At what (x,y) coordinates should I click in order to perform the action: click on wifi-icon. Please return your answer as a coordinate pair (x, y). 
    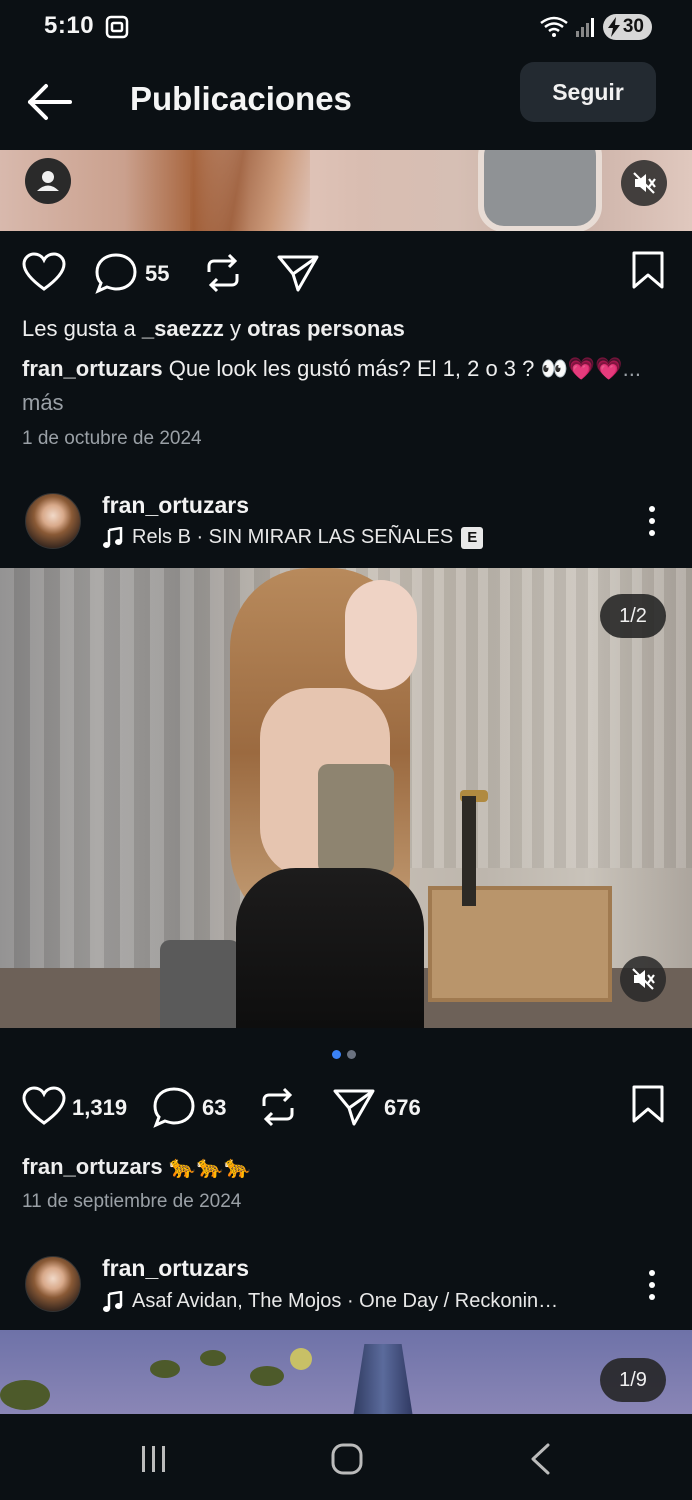
    Looking at the image, I should click on (554, 27).